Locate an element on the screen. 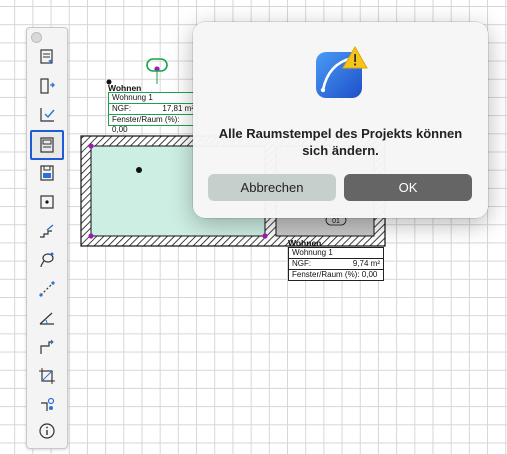  path-tool-icon is located at coordinates (47, 289).